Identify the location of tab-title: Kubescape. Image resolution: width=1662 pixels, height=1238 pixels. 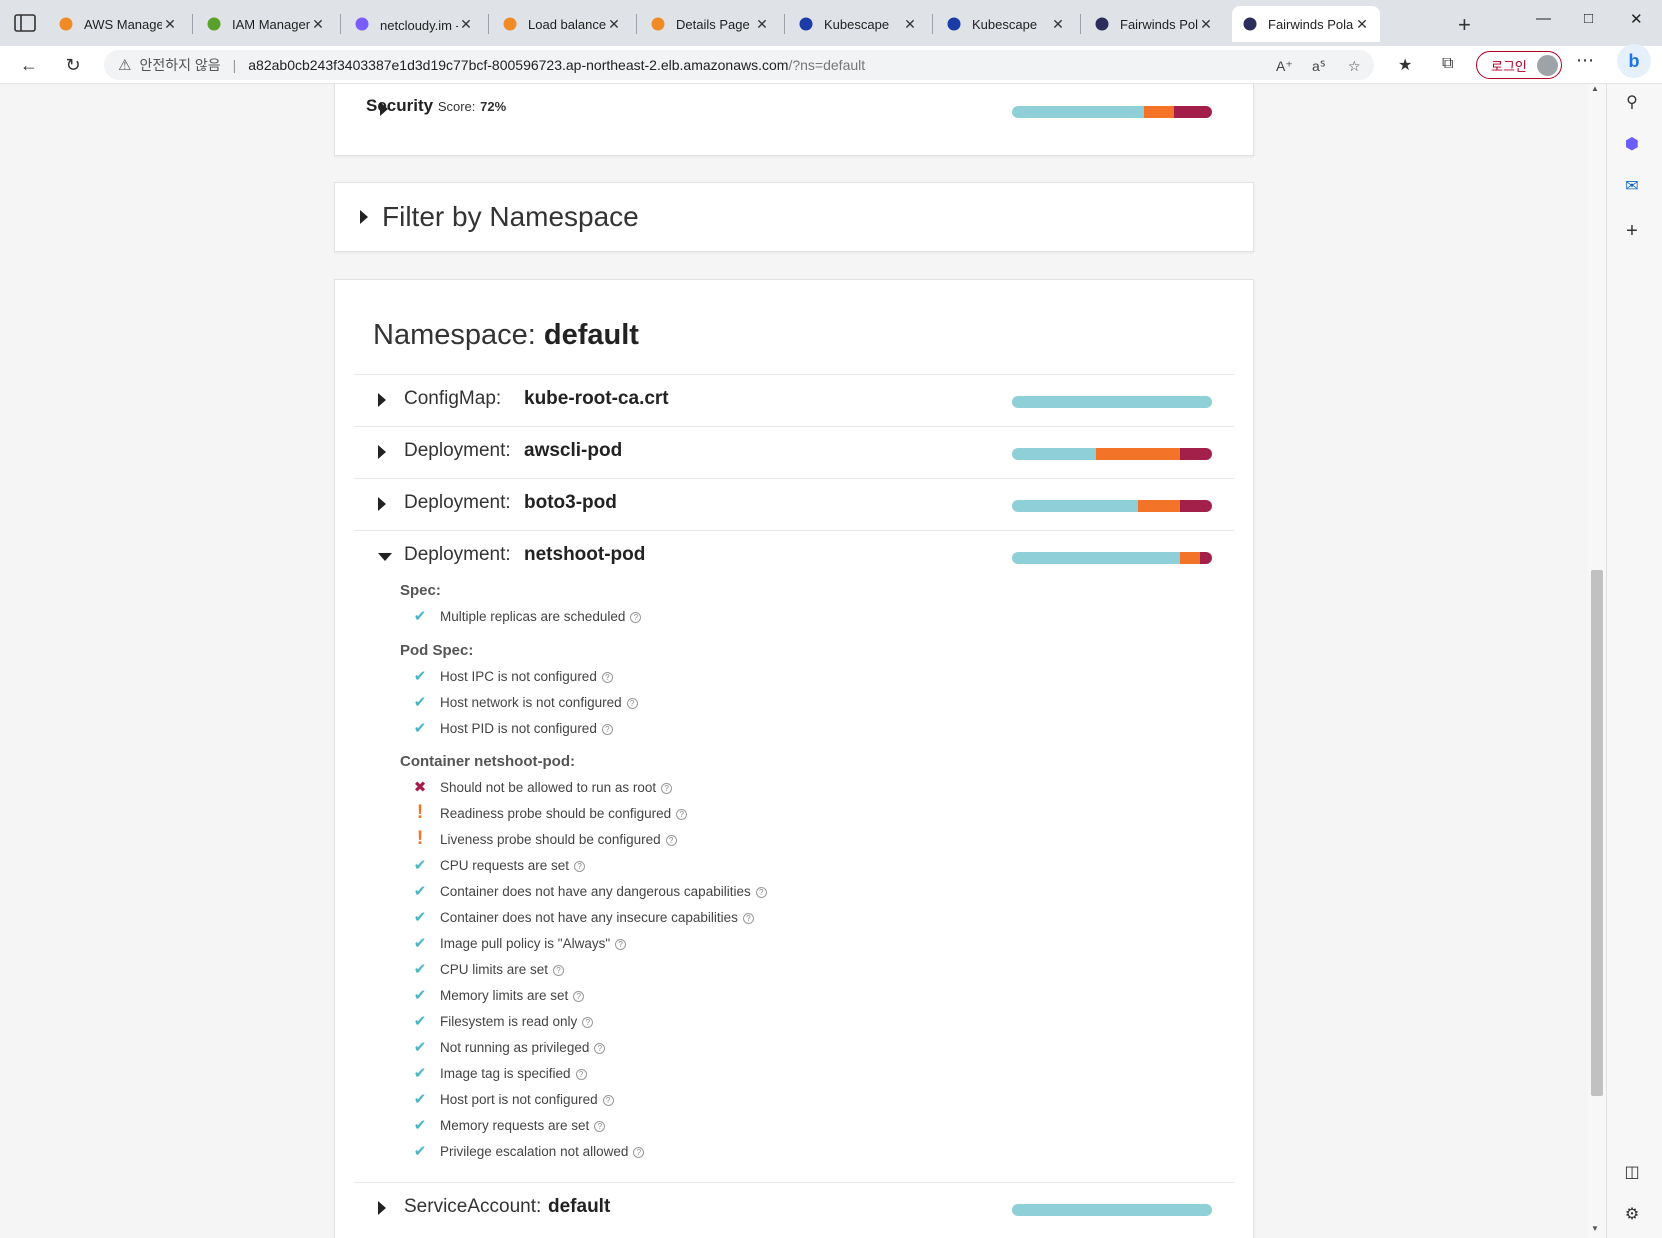
(857, 24).